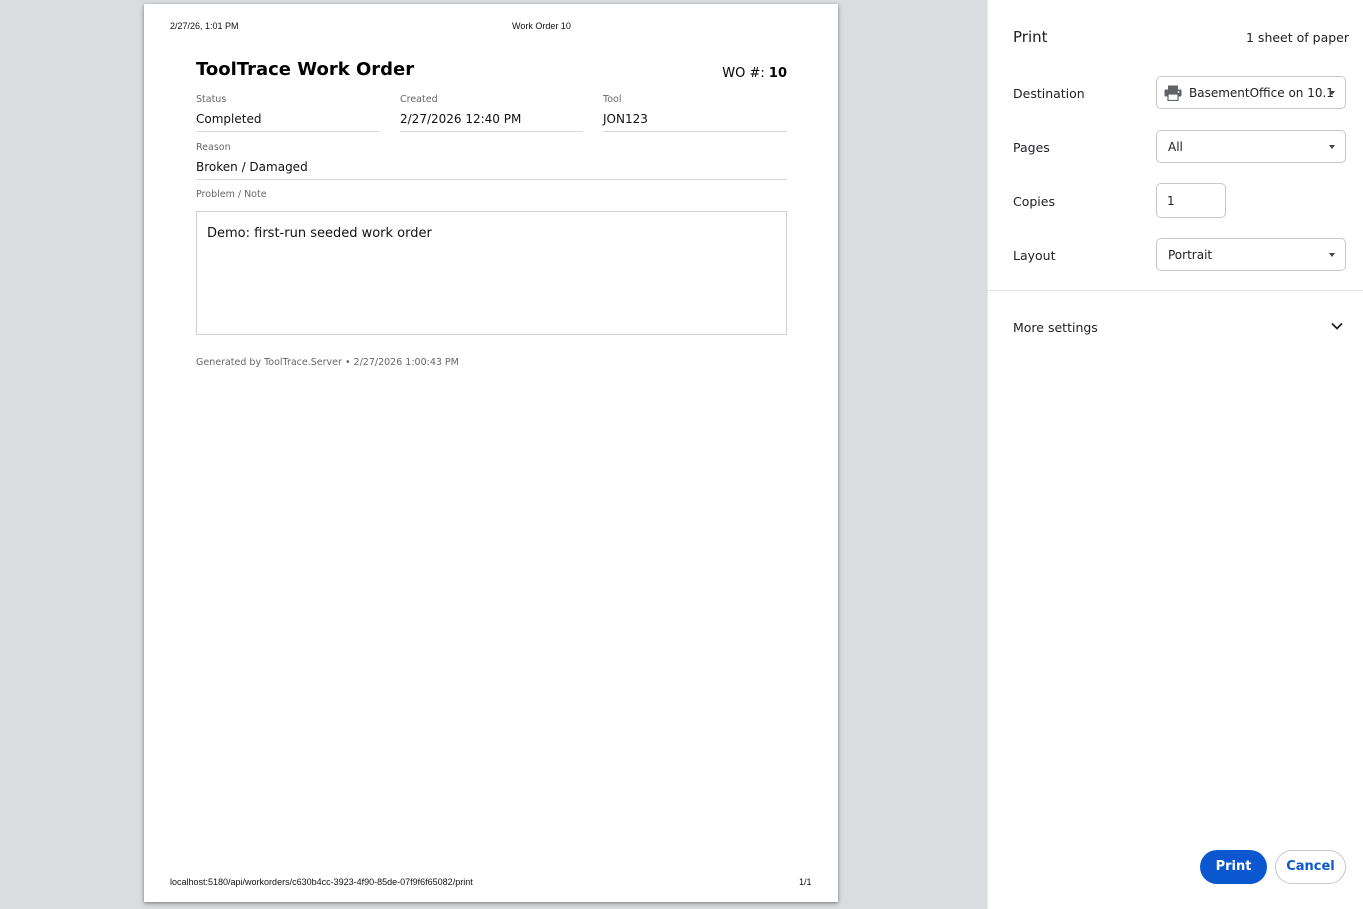 The width and height of the screenshot is (1363, 909). What do you see at coordinates (541, 26) in the screenshot?
I see `page-header-title: Work Order 10` at bounding box center [541, 26].